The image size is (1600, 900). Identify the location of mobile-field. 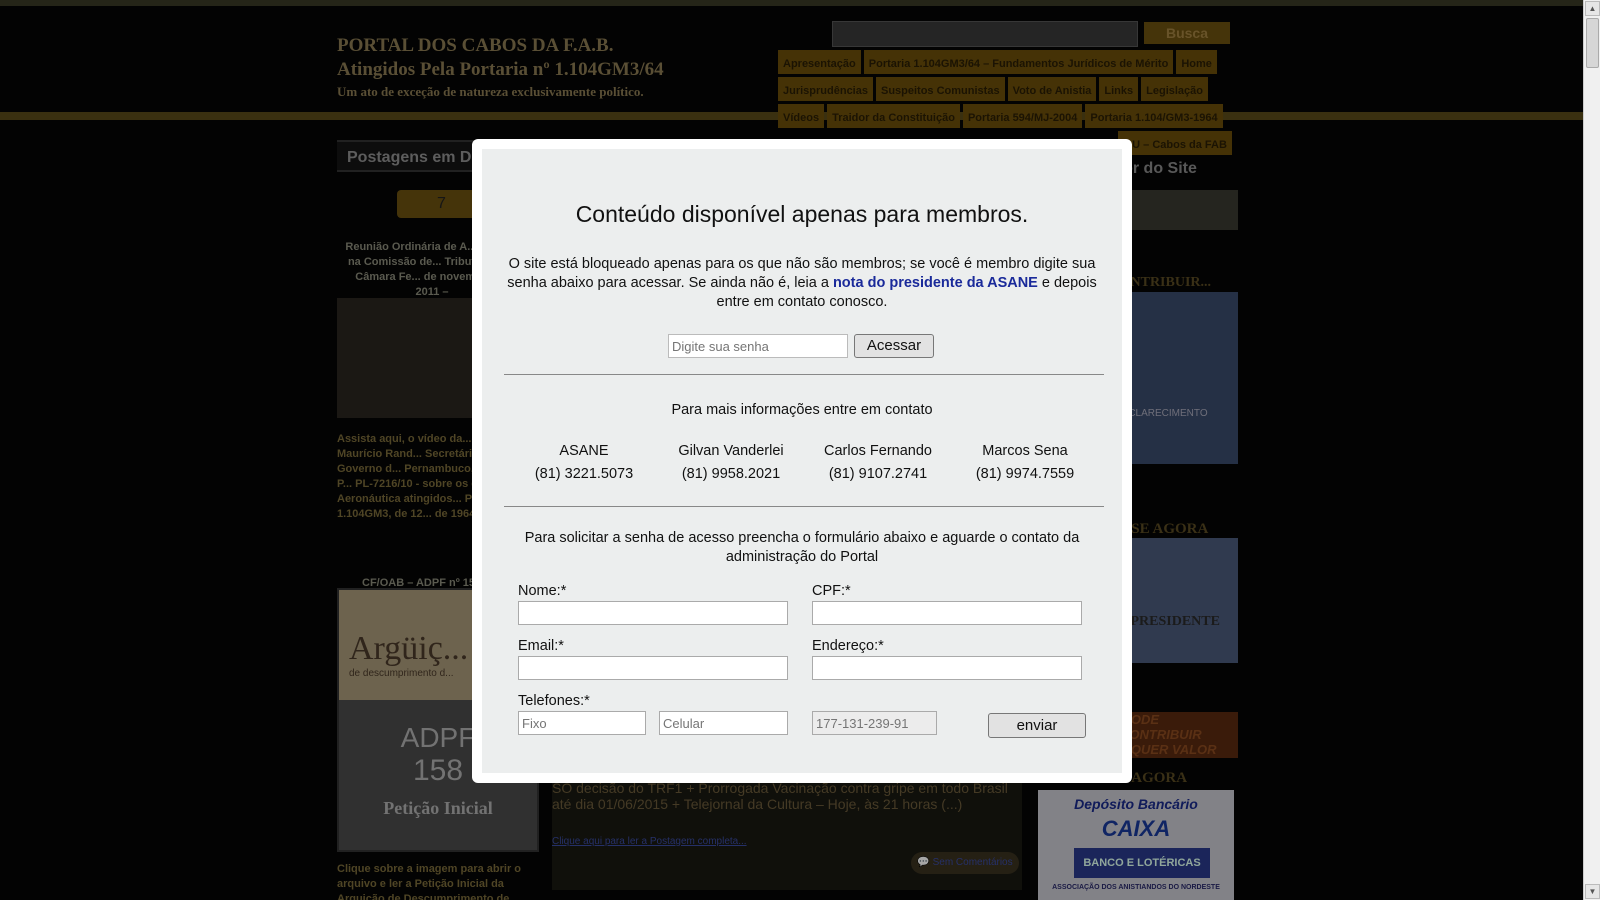
(723, 723).